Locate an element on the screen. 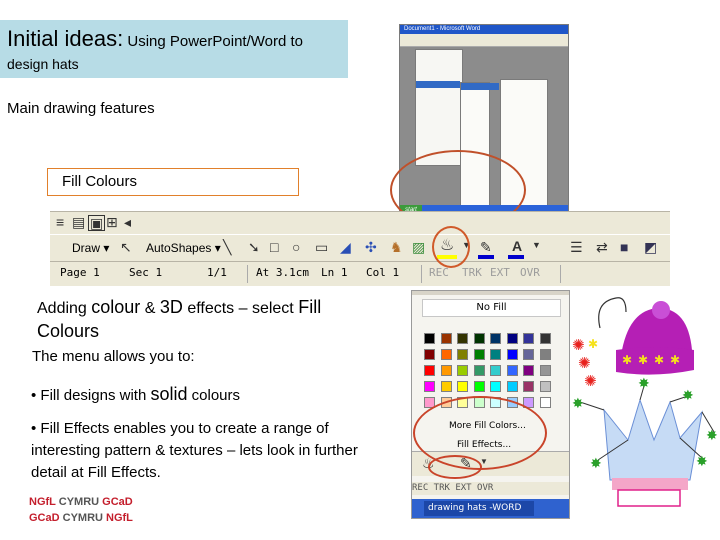 This screenshot has height=540, width=720. status-trk: TRK is located at coordinates (472, 272).